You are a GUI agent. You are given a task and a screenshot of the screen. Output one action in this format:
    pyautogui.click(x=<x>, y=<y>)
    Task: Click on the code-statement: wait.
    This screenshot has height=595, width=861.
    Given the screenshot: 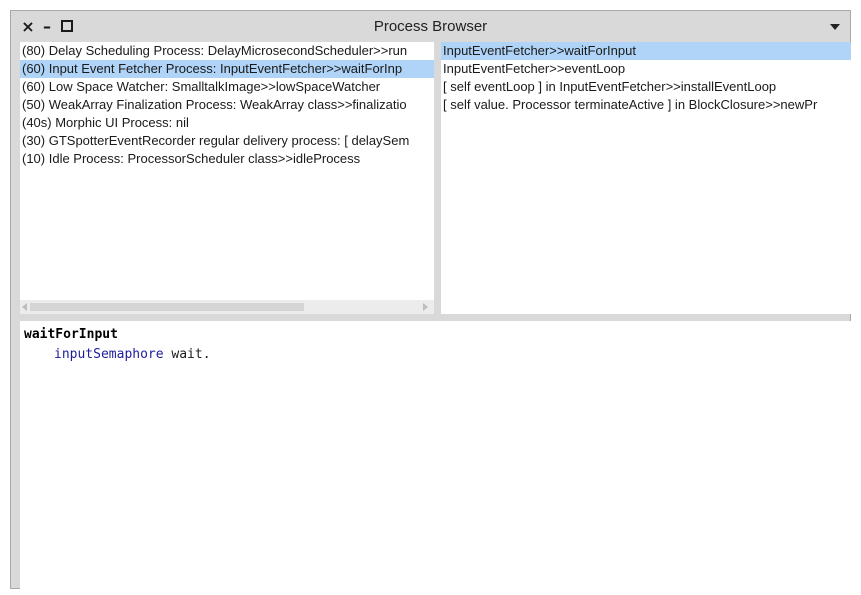 What is the action you would take?
    pyautogui.click(x=187, y=354)
    